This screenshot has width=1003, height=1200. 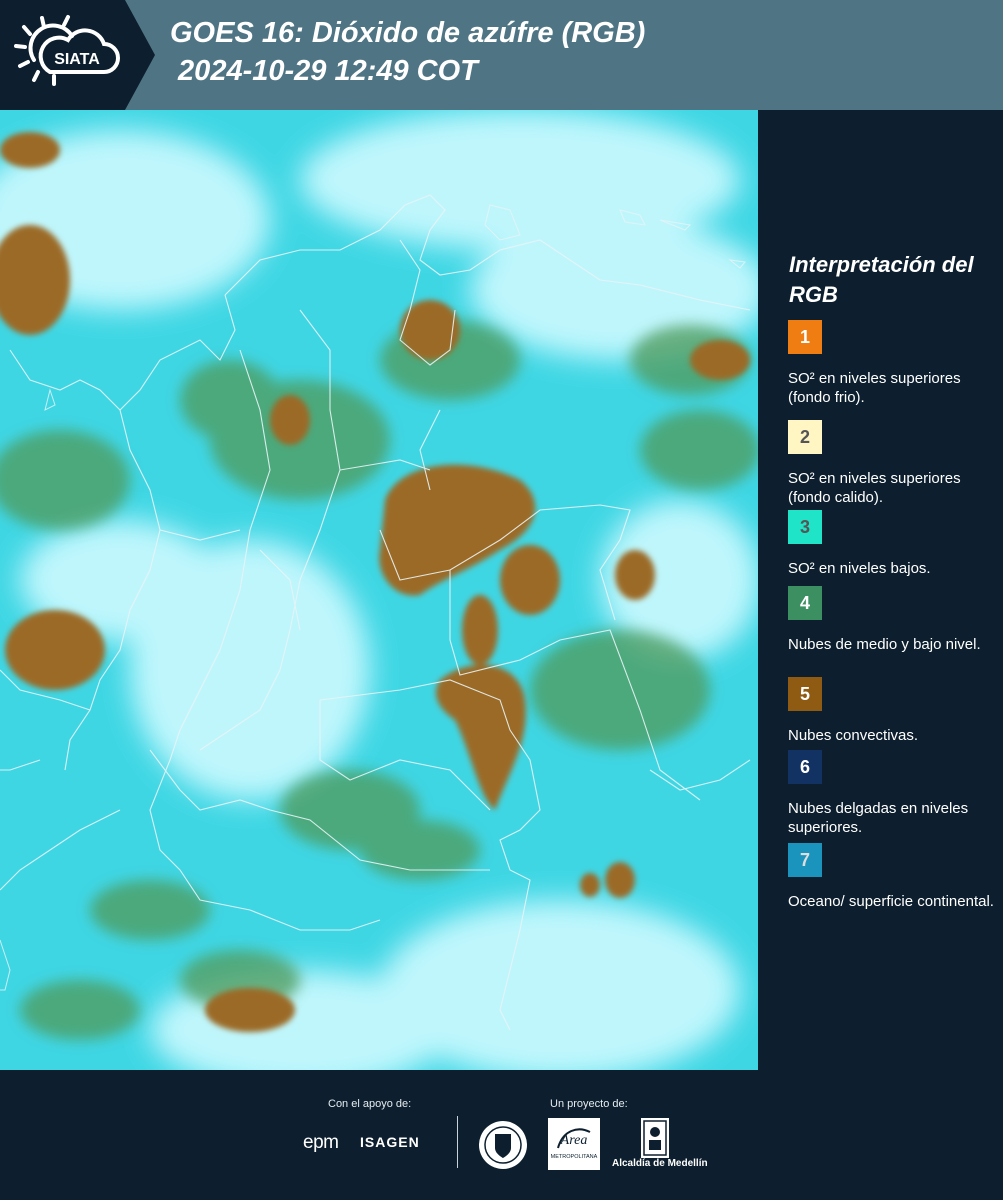 I want to click on area-metropolitana-logo: Area METROPOLITANA, so click(x=574, y=1144).